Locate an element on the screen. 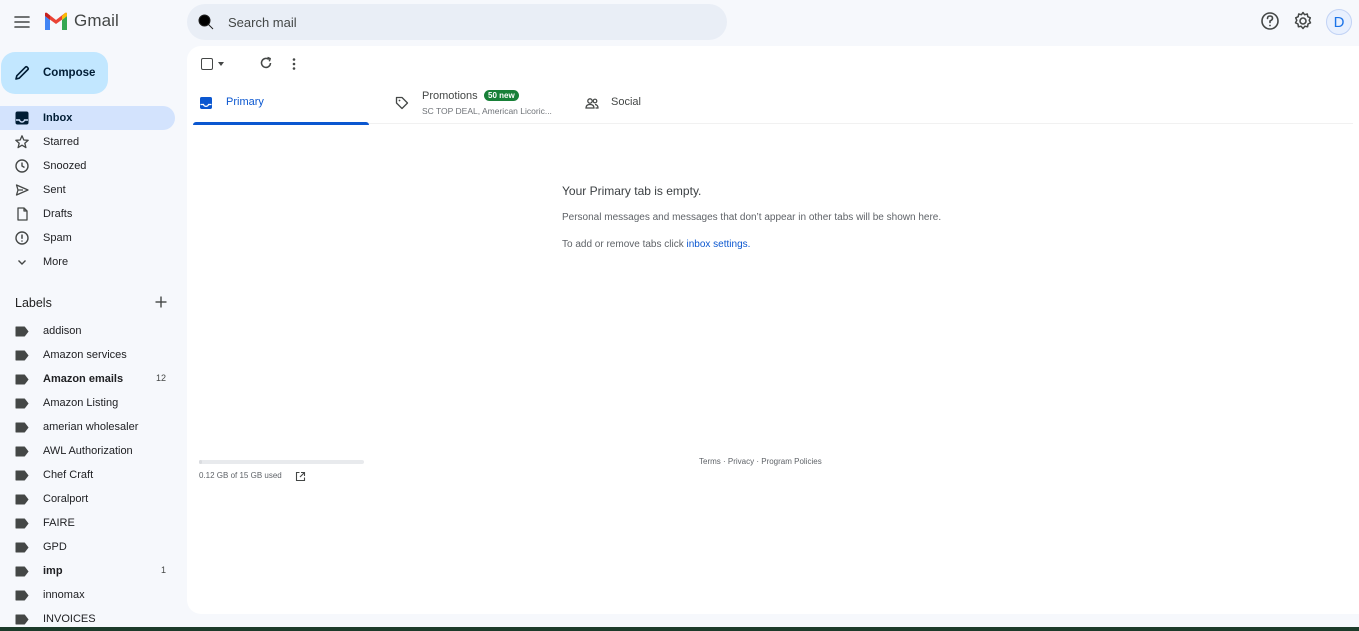 This screenshot has width=1359, height=631. label-item-innomax: innomax is located at coordinates (87, 595).